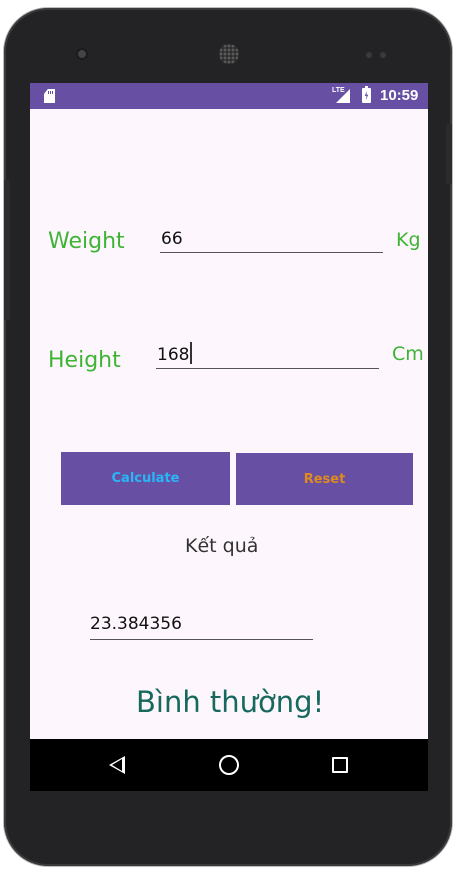 The height and width of the screenshot is (871, 462). What do you see at coordinates (201, 626) in the screenshot?
I see `result-output-field: 23.384356` at bounding box center [201, 626].